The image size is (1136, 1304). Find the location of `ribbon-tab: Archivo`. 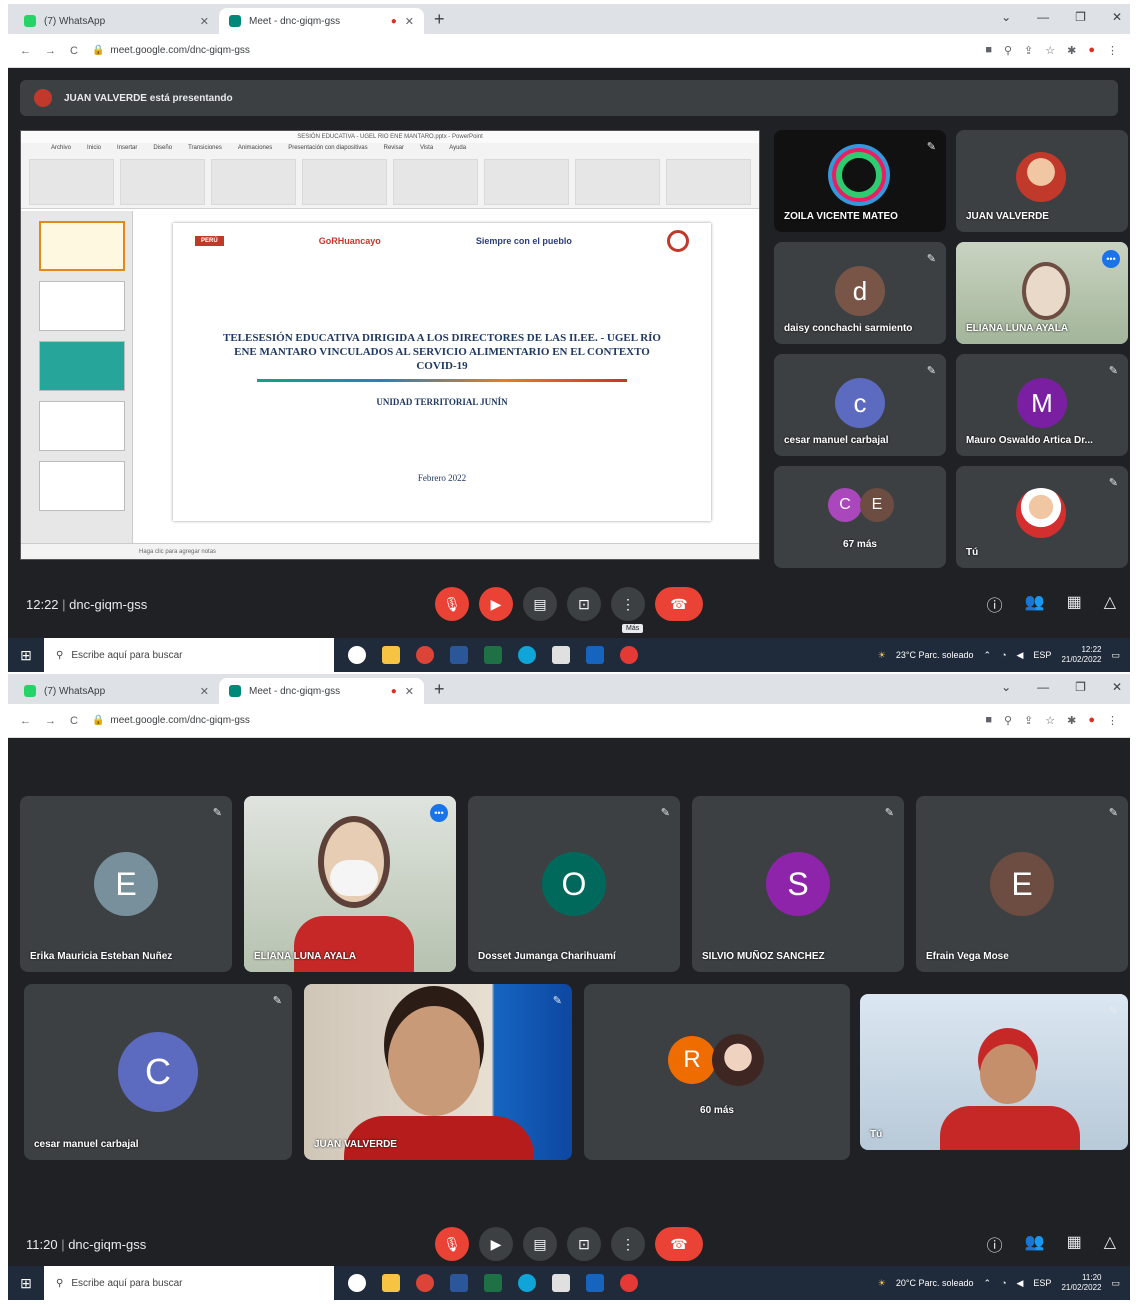

ribbon-tab: Archivo is located at coordinates (61, 148).